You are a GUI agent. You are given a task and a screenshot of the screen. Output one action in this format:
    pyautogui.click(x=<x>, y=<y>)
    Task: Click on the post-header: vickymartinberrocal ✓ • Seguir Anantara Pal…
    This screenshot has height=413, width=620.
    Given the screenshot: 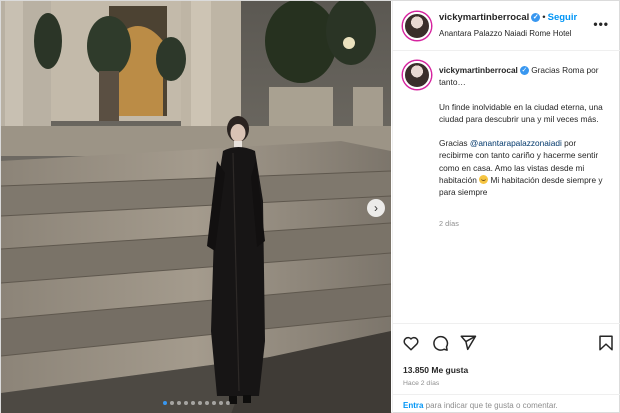 What is the action you would take?
    pyautogui.click(x=506, y=26)
    